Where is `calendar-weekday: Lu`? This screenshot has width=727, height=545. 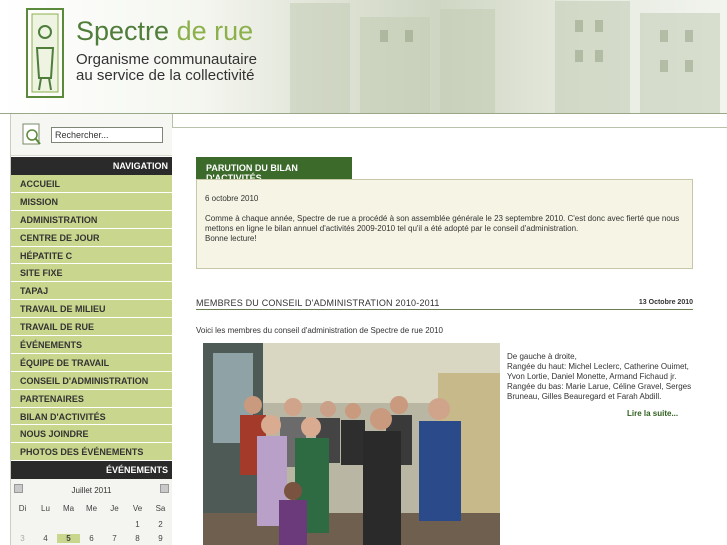 calendar-weekday: Lu is located at coordinates (45, 508).